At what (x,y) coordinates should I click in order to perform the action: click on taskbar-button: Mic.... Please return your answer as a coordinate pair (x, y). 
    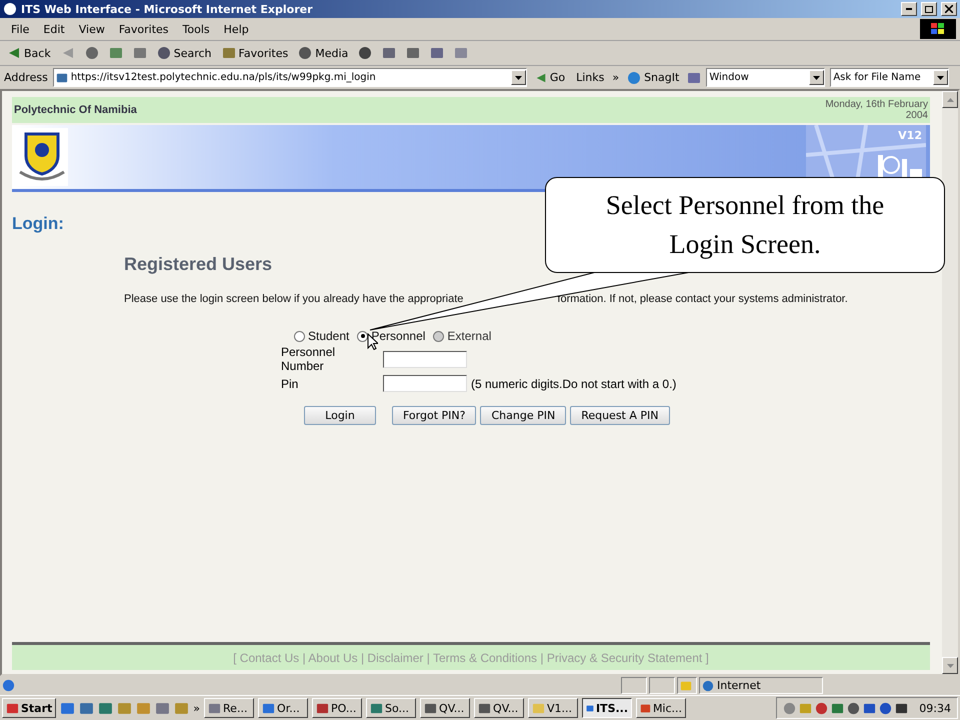
    Looking at the image, I should click on (661, 708).